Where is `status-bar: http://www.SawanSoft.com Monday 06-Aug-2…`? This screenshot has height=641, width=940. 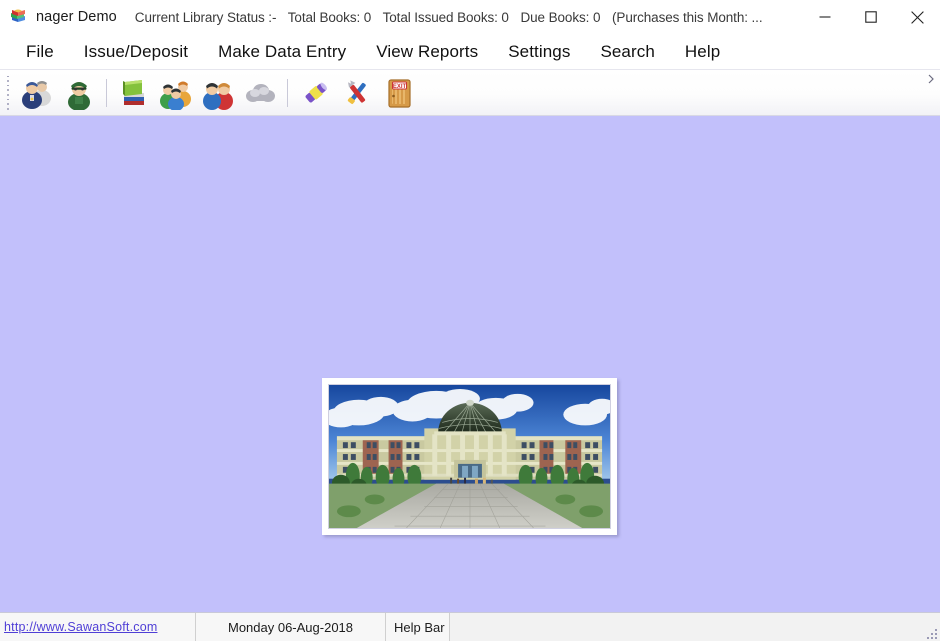 status-bar: http://www.SawanSoft.com Monday 06-Aug-2… is located at coordinates (470, 626).